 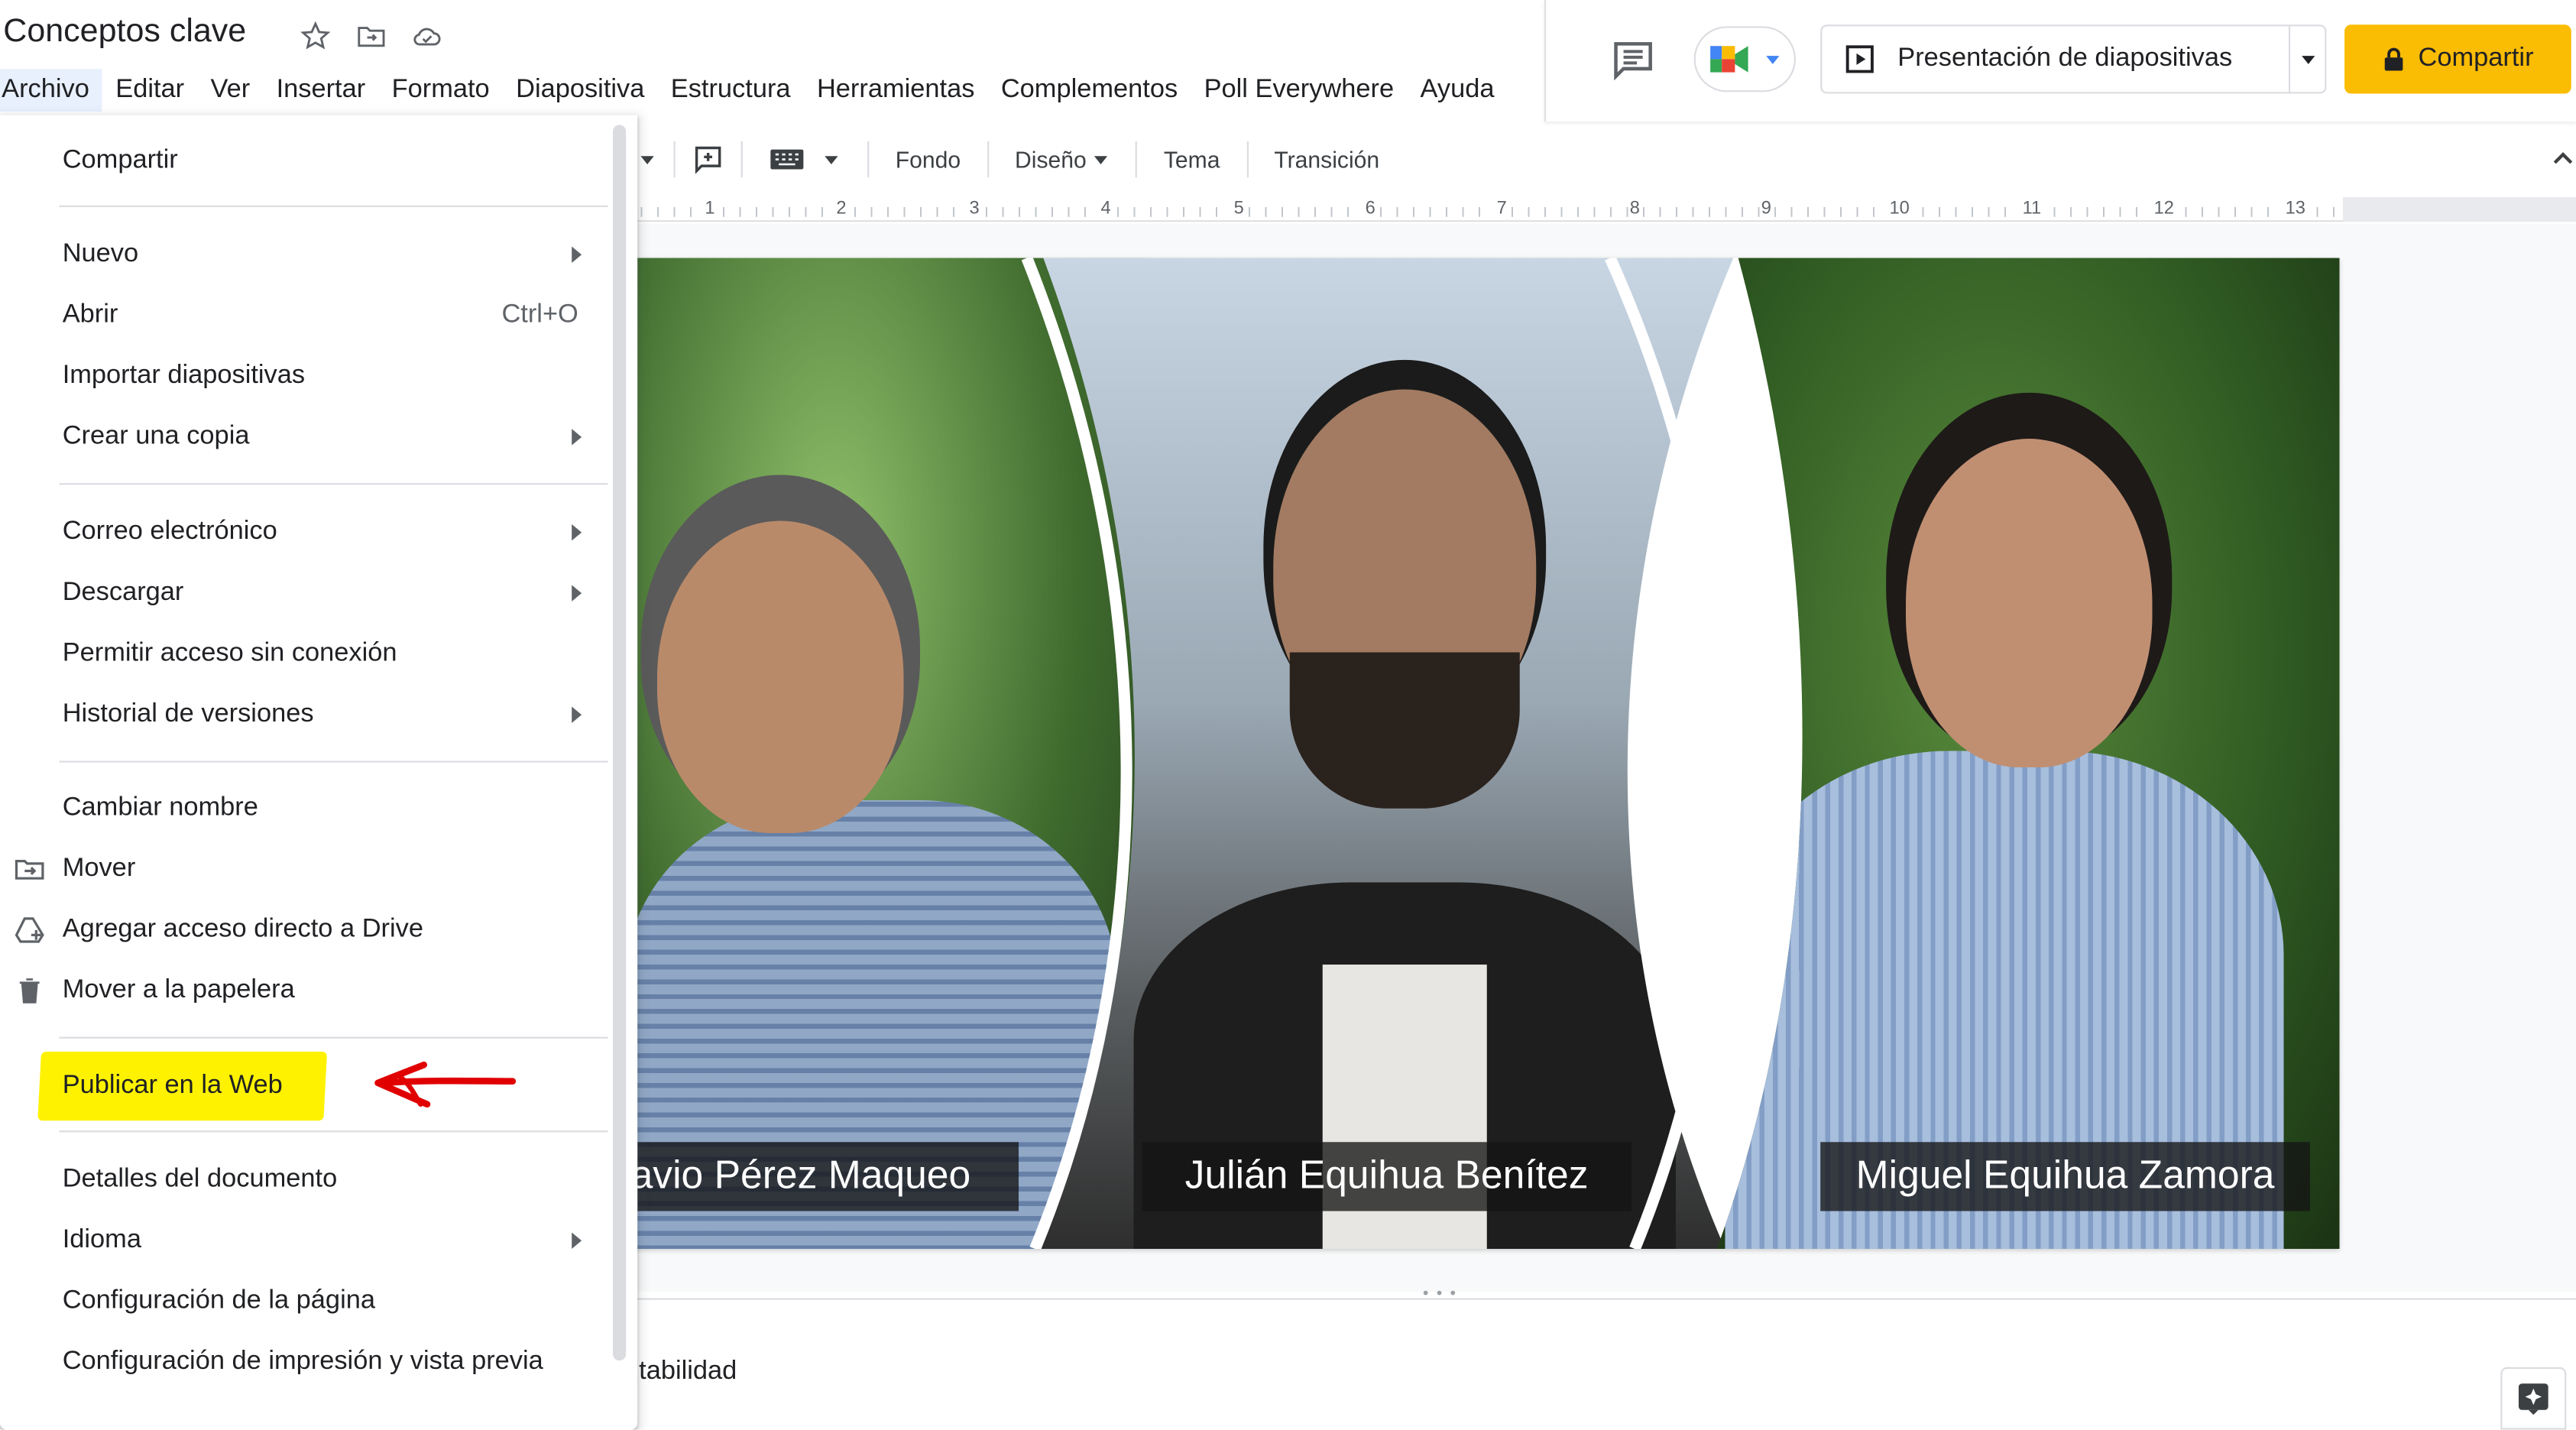 I want to click on menu-item-label: Descargar, so click(x=123, y=592).